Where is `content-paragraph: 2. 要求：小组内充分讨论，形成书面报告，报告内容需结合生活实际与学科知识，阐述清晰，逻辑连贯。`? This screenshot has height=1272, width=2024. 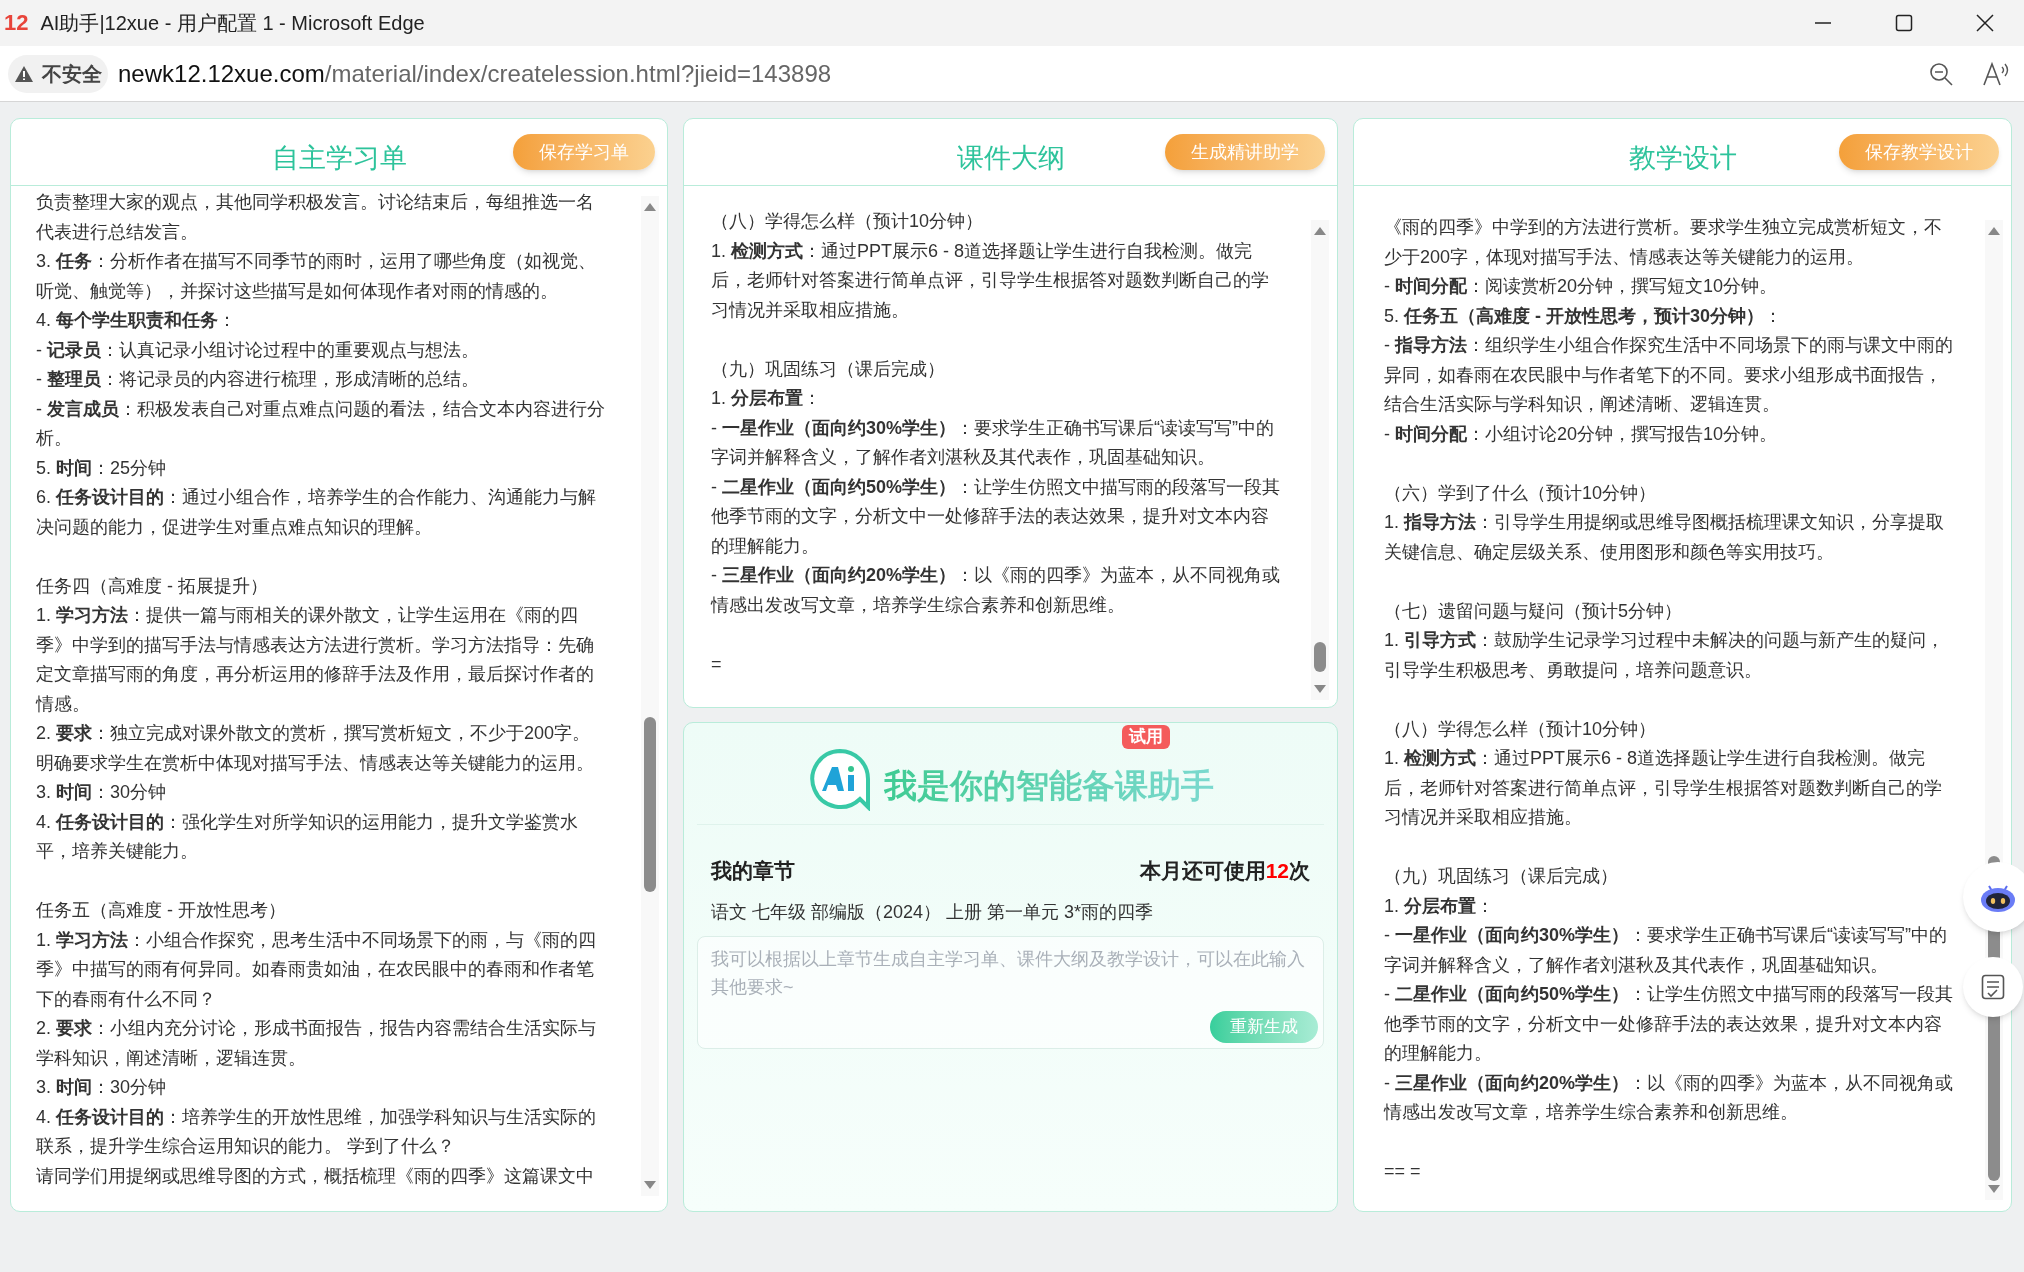 content-paragraph: 2. 要求：小组内充分讨论，形成书面报告，报告内容需结合生活实际与学科知识，阐述清晰，逻辑连贯。 is located at coordinates (316, 1043).